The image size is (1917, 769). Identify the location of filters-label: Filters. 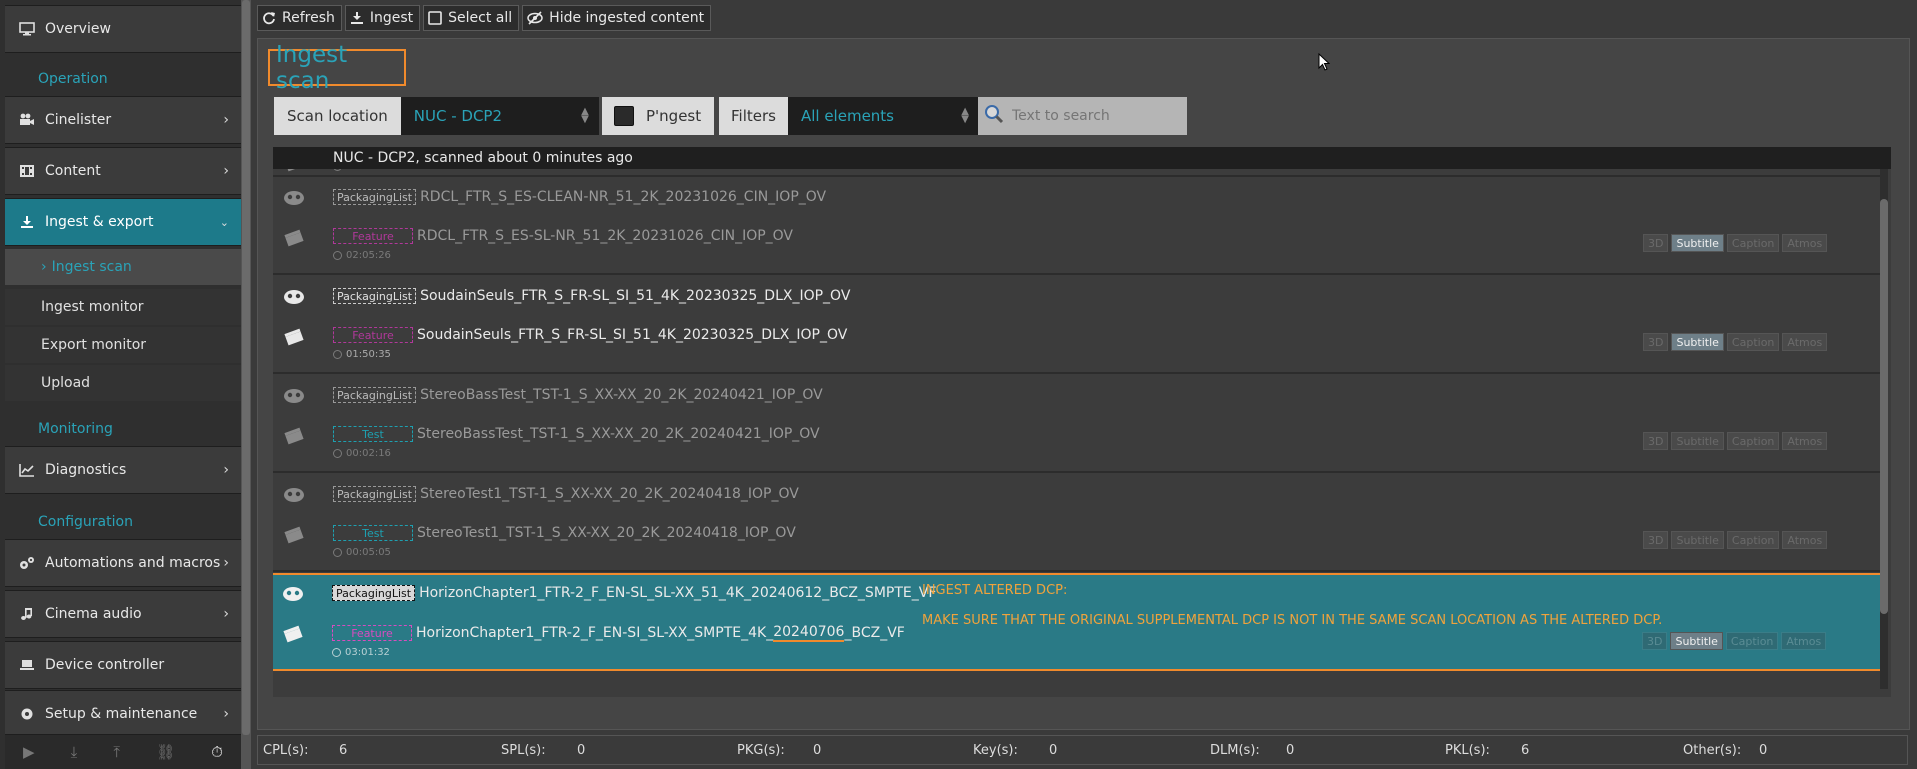
(753, 116).